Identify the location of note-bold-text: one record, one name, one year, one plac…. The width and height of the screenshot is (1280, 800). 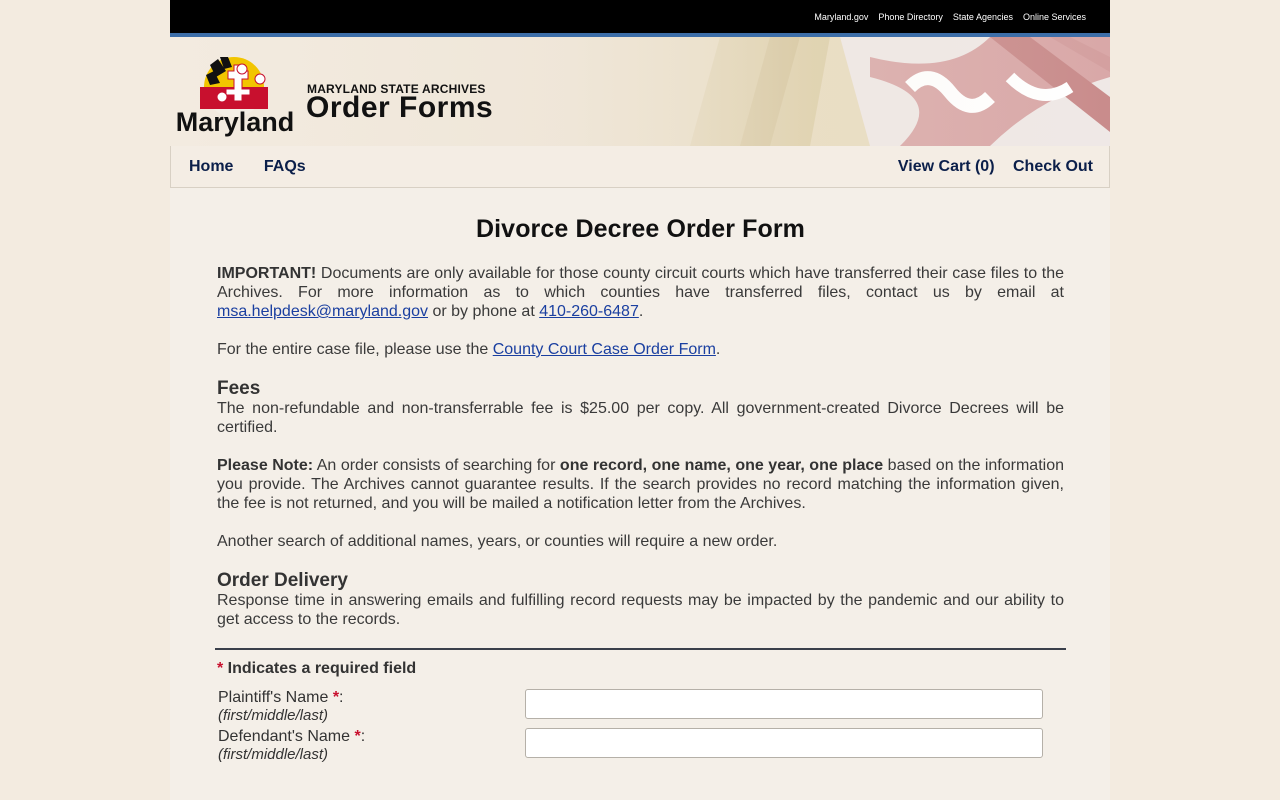
(721, 465).